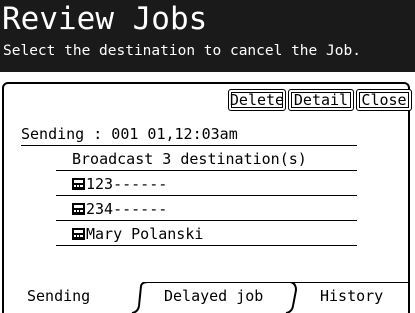 Image resolution: width=415 pixels, height=313 pixels. Describe the element at coordinates (321, 100) in the screenshot. I see `detail-button: Detail` at that location.